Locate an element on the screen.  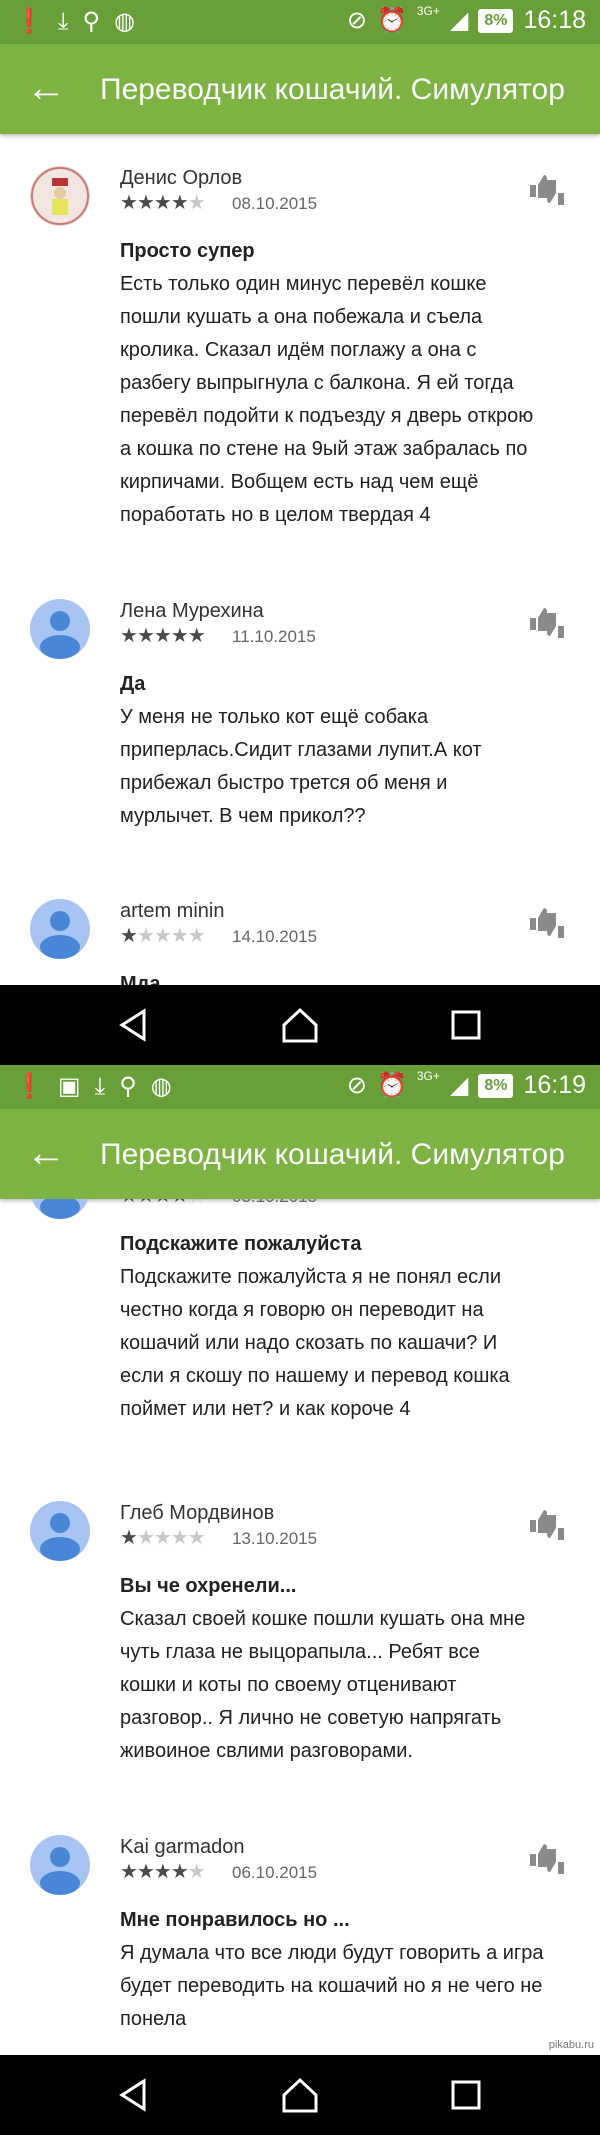
watermark: pikabu.ru is located at coordinates (571, 2045).